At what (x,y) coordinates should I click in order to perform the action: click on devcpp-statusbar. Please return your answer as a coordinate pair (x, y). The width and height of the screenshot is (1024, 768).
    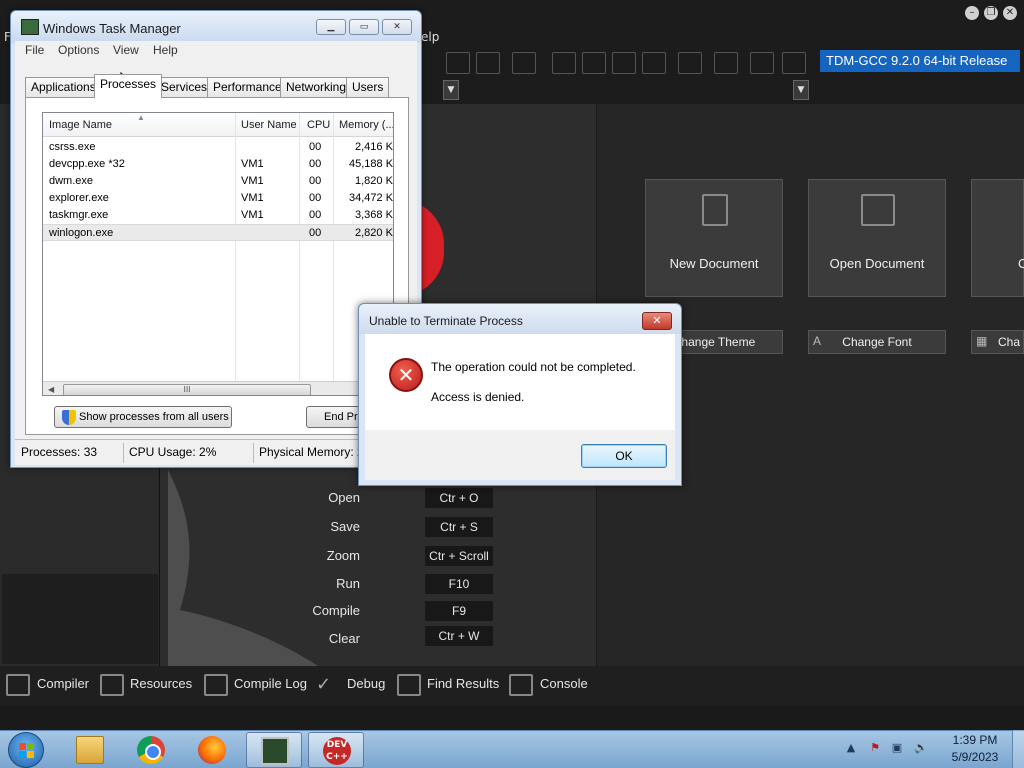
    Looking at the image, I should click on (512, 718).